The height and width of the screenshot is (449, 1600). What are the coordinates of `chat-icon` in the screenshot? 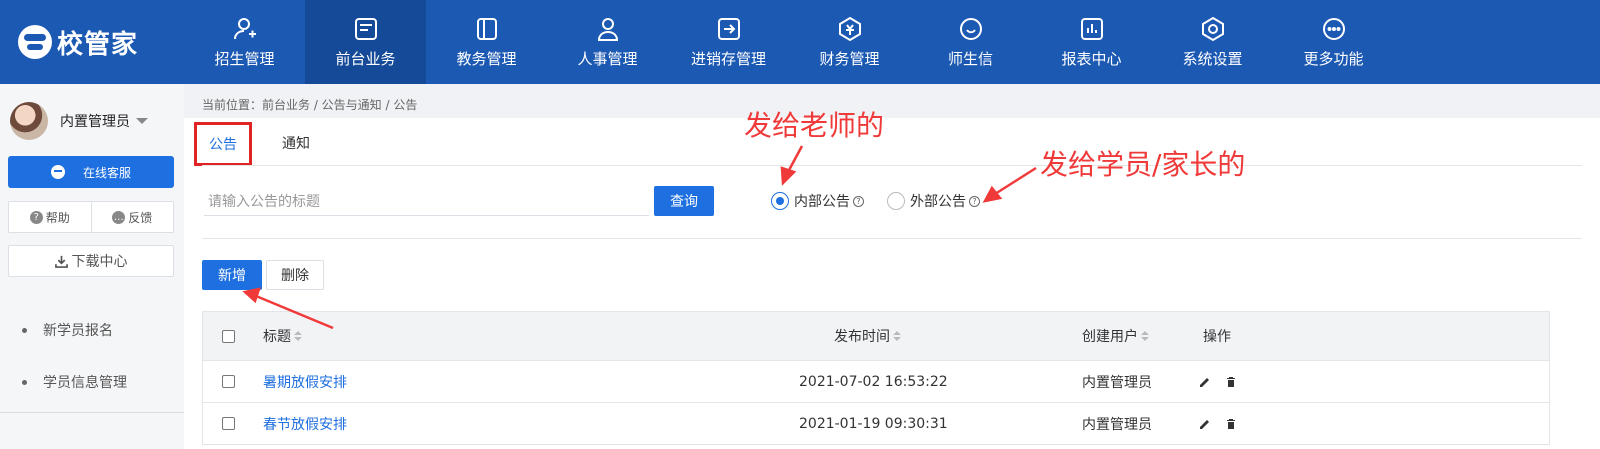 It's located at (57, 172).